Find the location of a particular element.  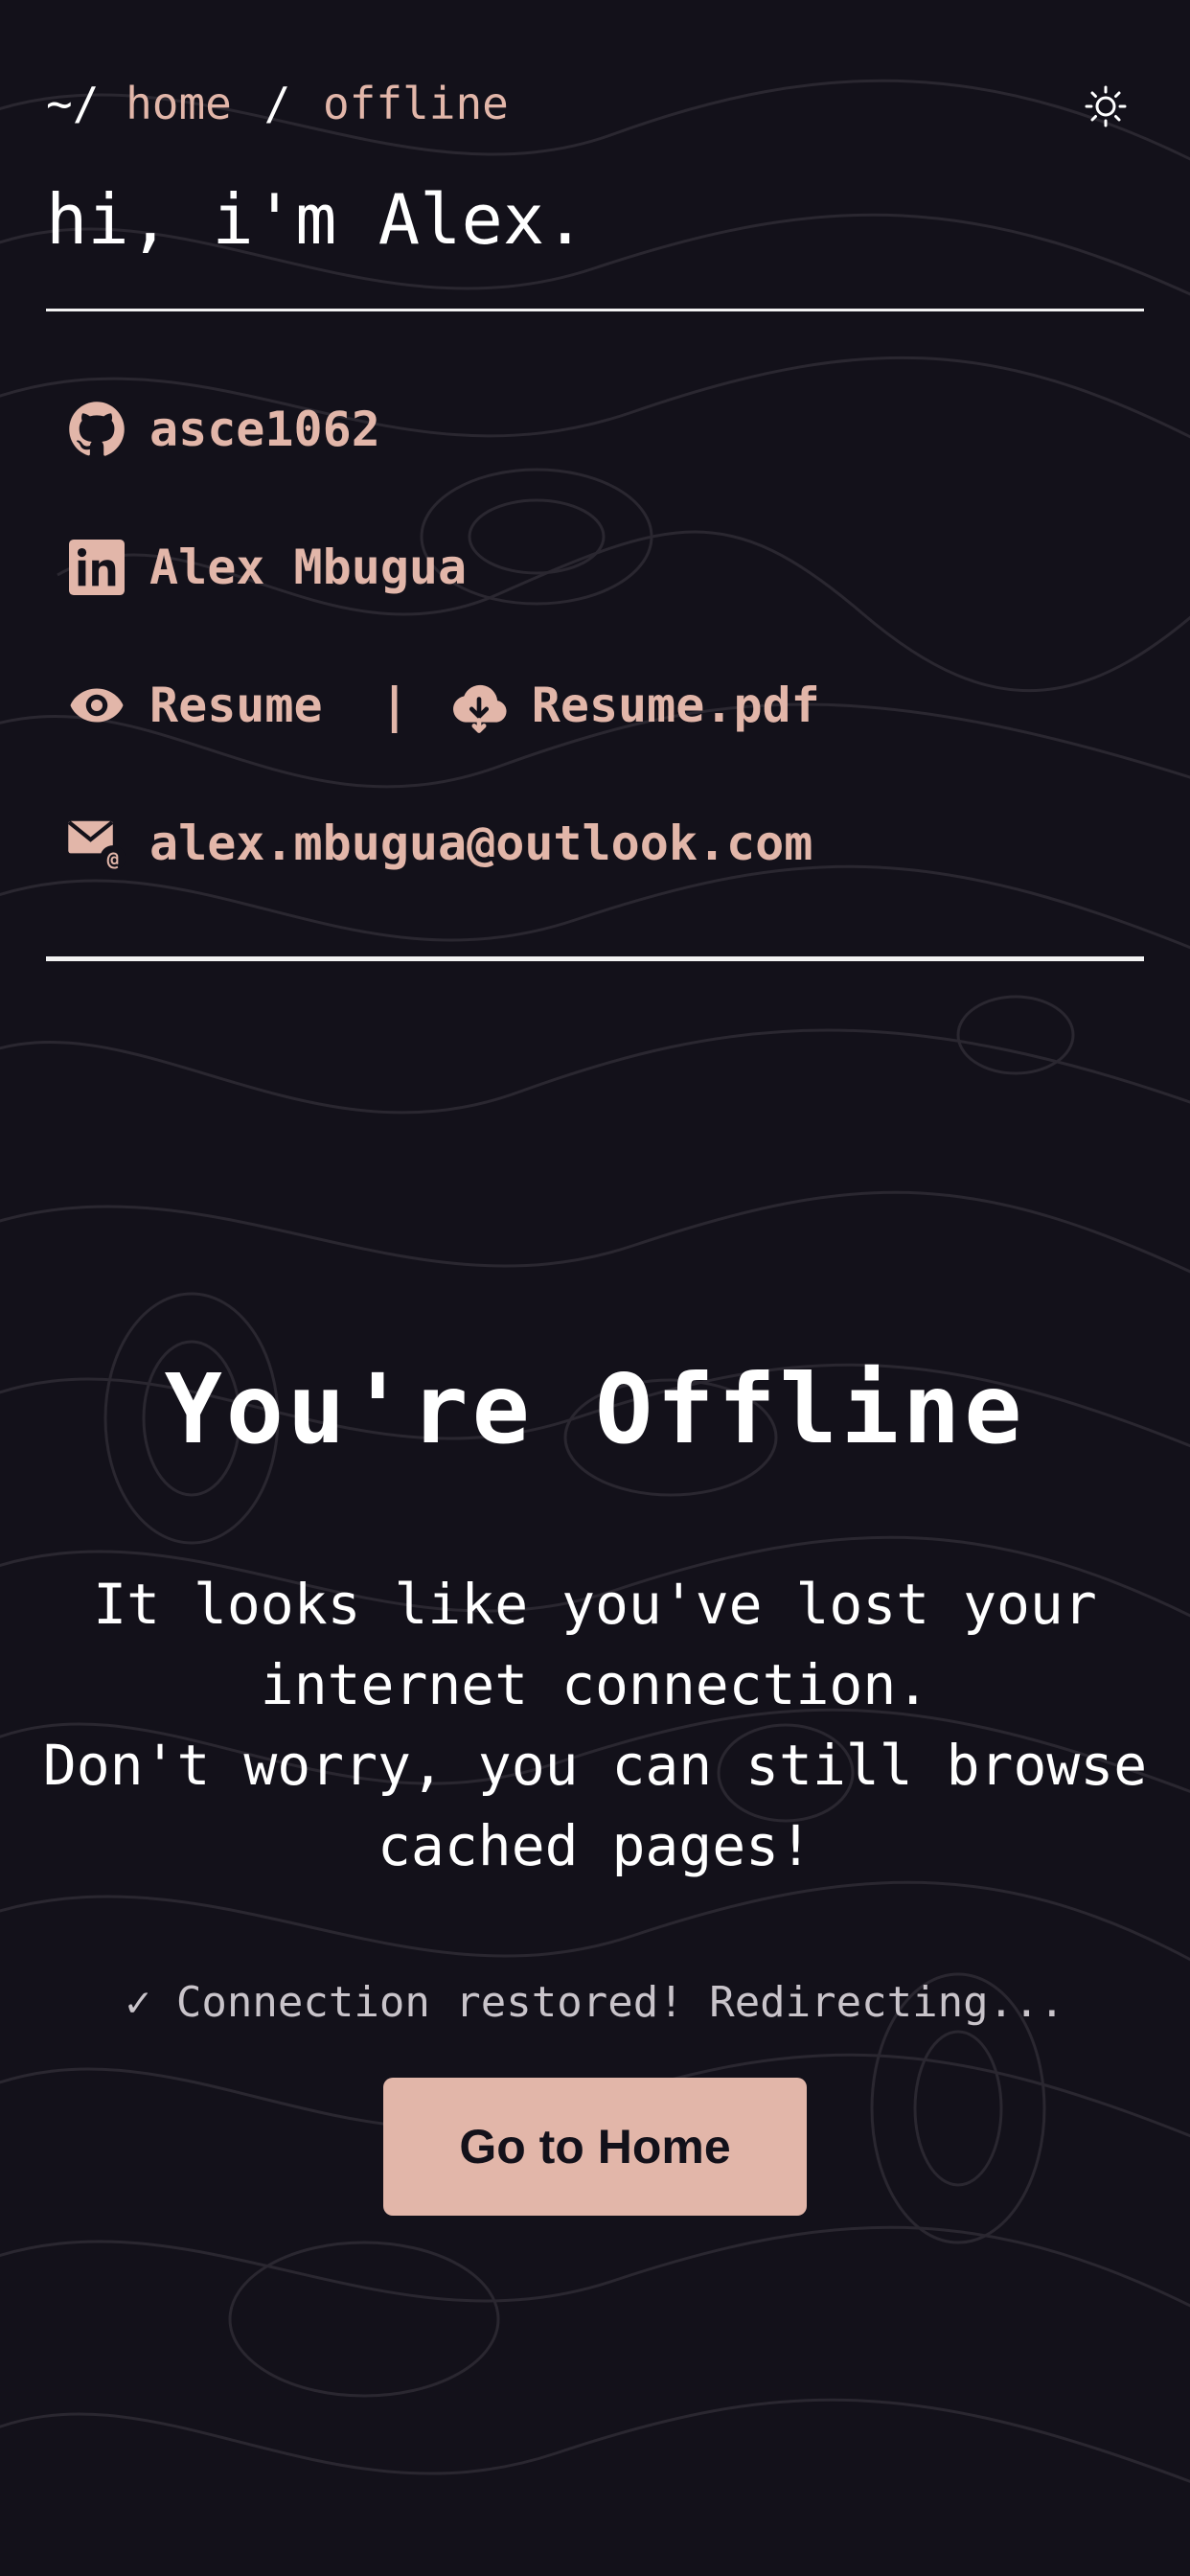

sun-icon is located at coordinates (1106, 106).